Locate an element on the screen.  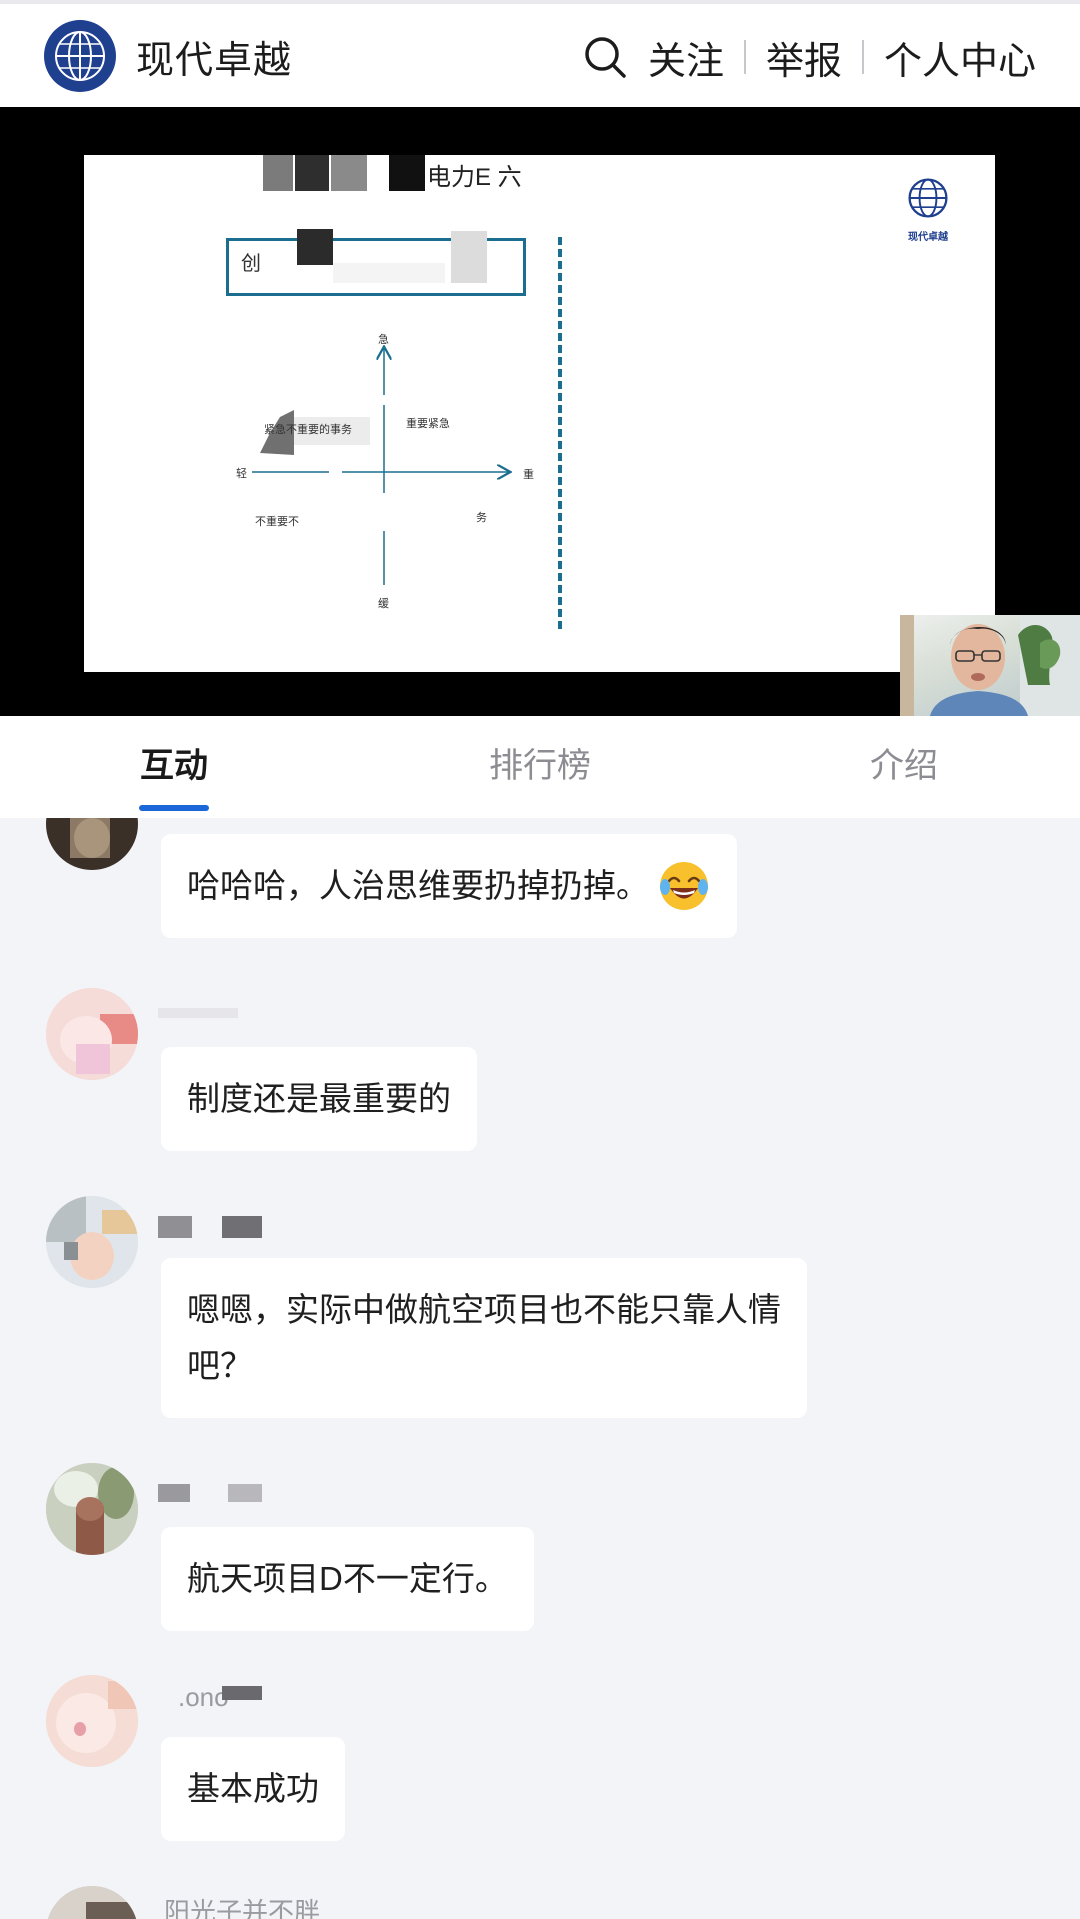
axis-right-label: 重 is located at coordinates (528, 475).